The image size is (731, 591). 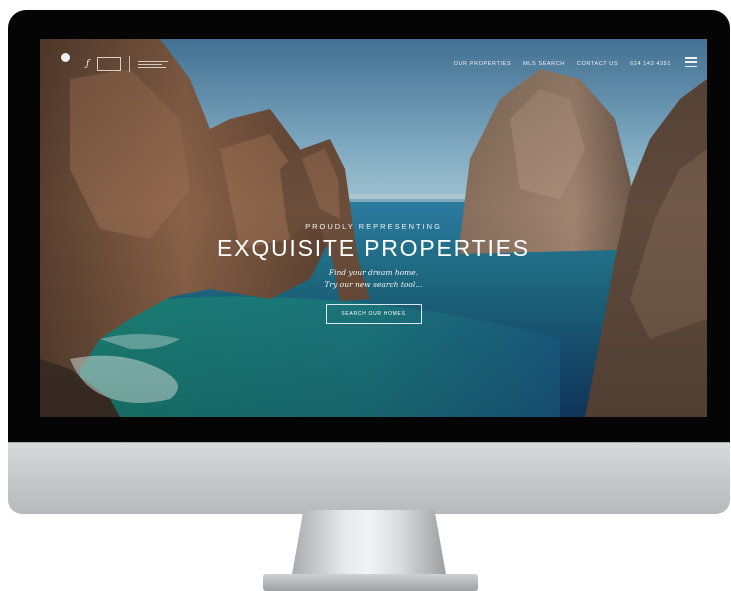 What do you see at coordinates (483, 64) in the screenshot?
I see `nav-link-our-properties: OUR PROPERTIES` at bounding box center [483, 64].